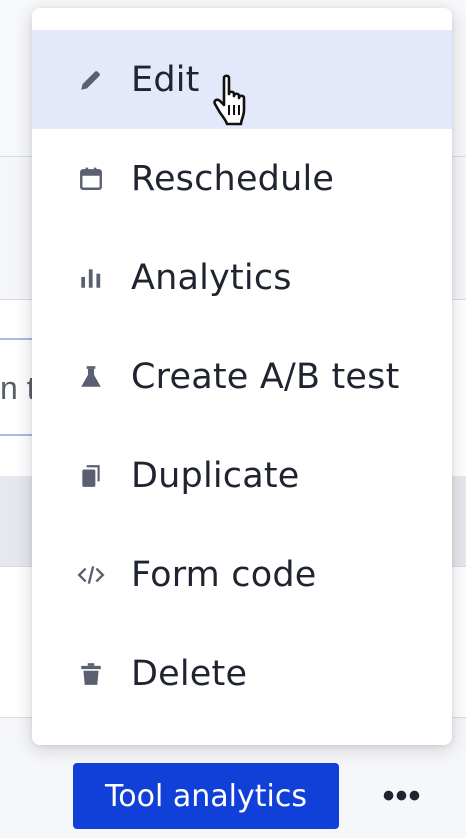 The height and width of the screenshot is (838, 466). What do you see at coordinates (91, 80) in the screenshot?
I see `pencil-icon` at bounding box center [91, 80].